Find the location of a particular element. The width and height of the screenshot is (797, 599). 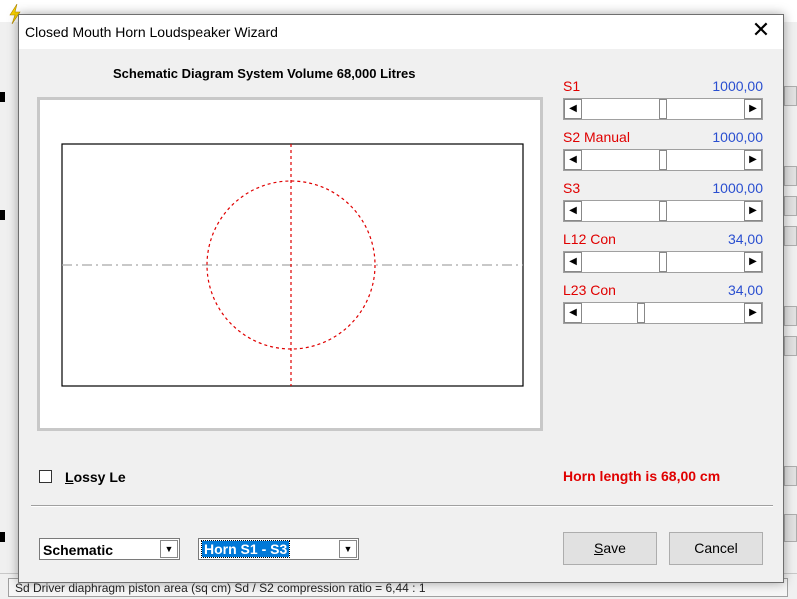

lossy-le-label: Lossy Le is located at coordinates (95, 477).